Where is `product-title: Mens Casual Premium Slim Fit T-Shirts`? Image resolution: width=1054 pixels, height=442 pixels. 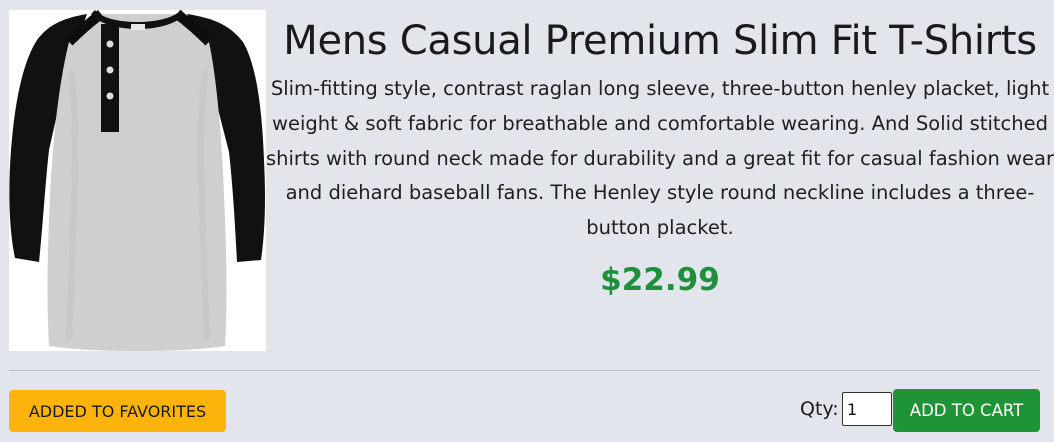
product-title: Mens Casual Premium Slim Fit T-Shirts is located at coordinates (660, 41).